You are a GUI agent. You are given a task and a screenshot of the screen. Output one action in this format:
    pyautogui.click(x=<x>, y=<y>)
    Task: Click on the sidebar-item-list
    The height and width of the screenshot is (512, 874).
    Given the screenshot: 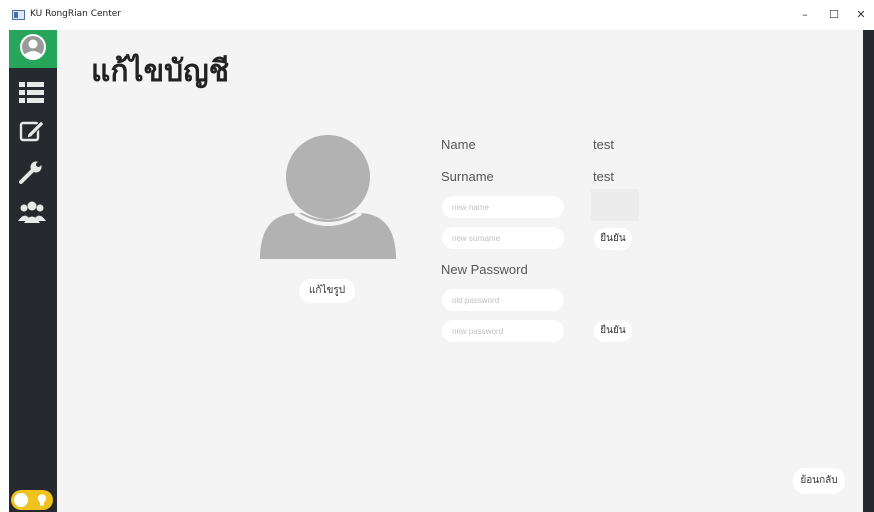 What is the action you would take?
    pyautogui.click(x=32, y=93)
    